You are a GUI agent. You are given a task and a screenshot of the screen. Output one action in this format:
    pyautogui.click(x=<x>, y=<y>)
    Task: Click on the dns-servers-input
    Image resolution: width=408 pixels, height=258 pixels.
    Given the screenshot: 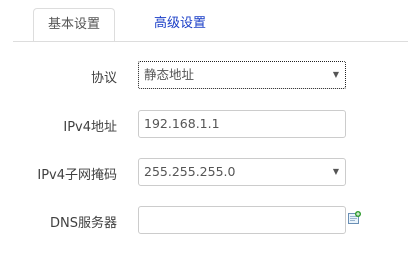 What is the action you would take?
    pyautogui.click(x=242, y=220)
    